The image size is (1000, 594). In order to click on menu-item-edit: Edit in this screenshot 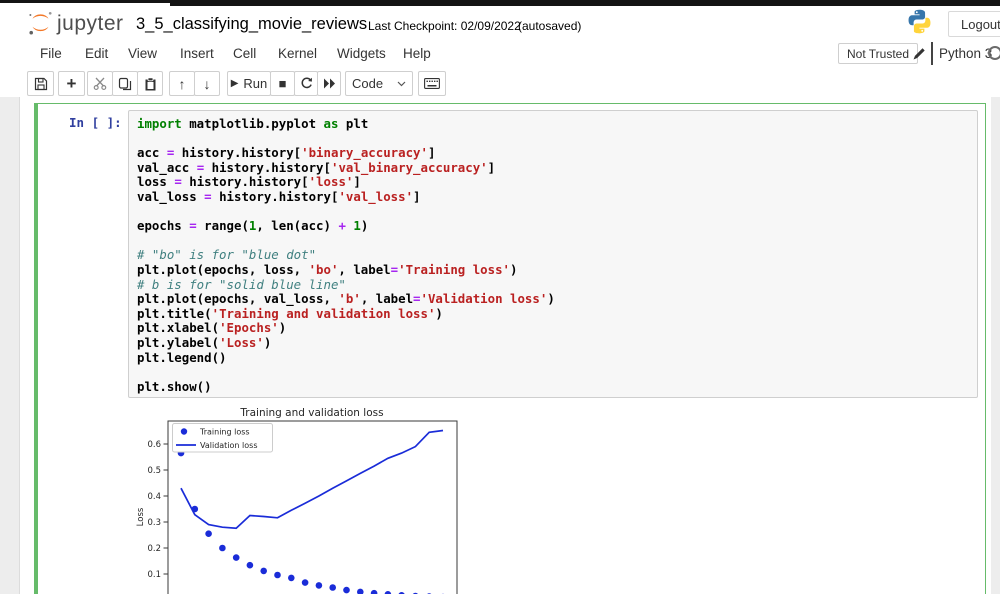, I will do `click(96, 53)`.